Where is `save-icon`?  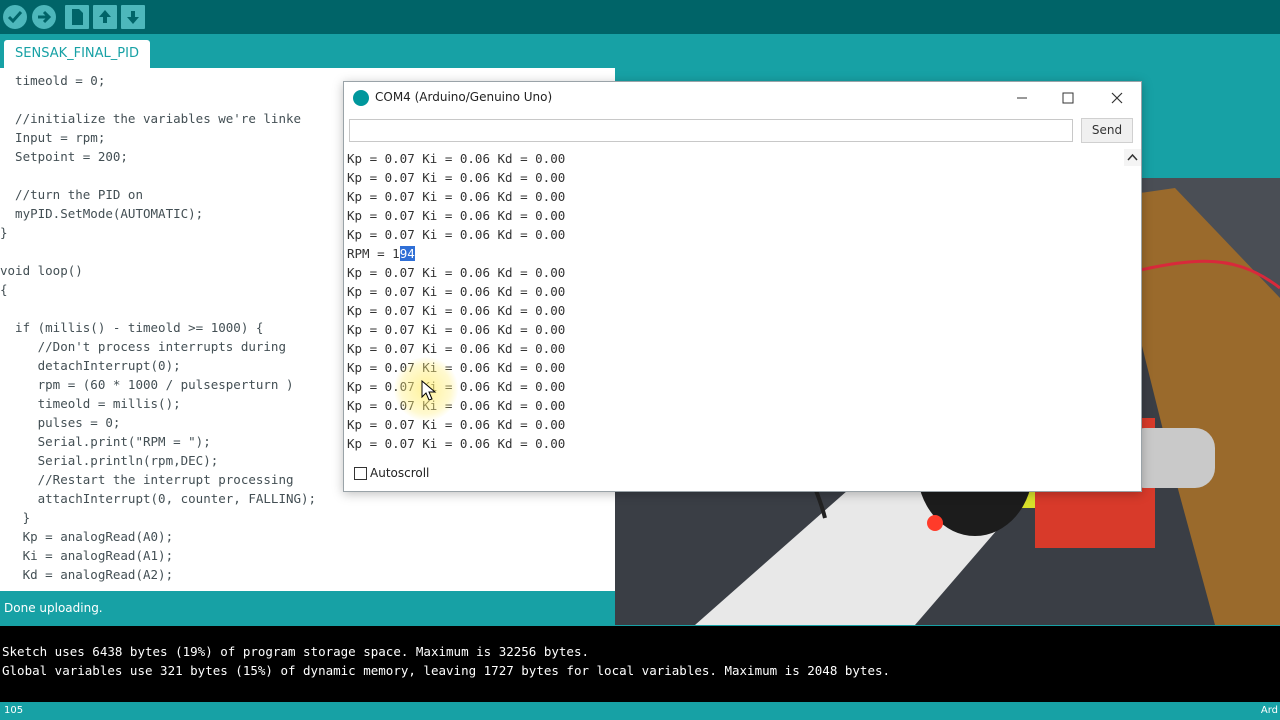
save-icon is located at coordinates (133, 17).